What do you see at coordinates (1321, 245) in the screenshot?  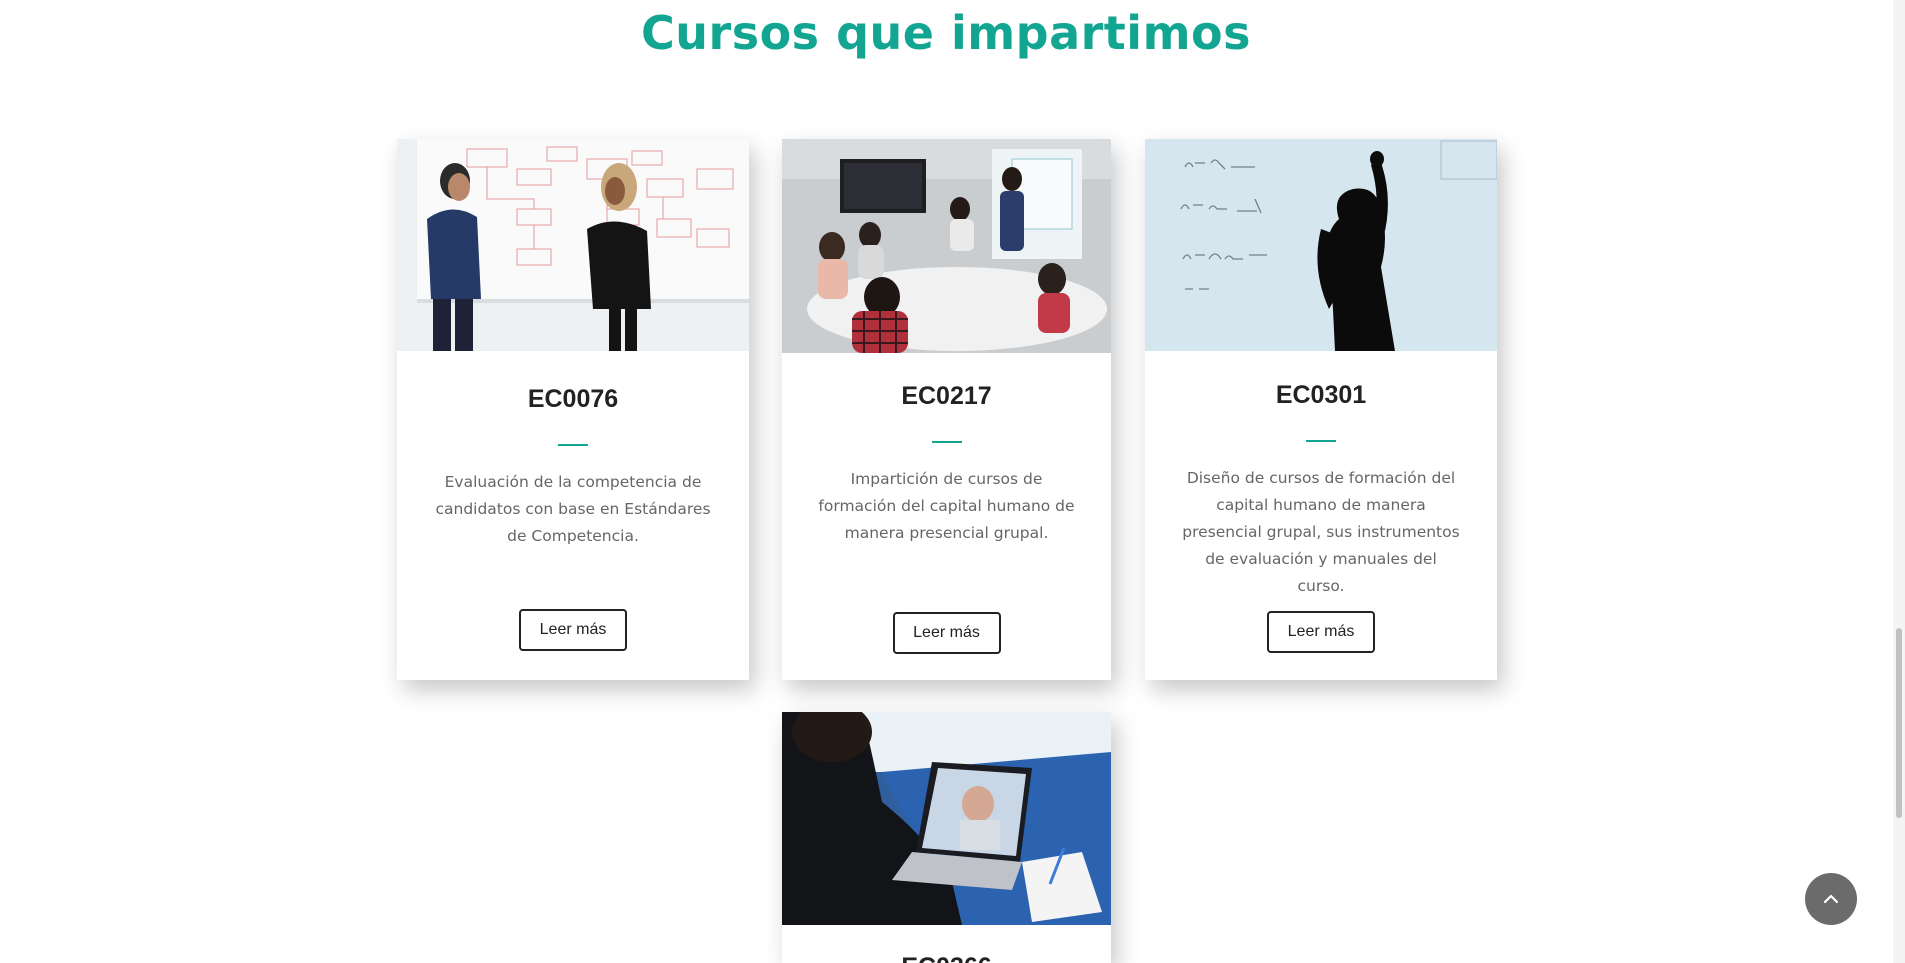 I see `course-image-blackboard-equations` at bounding box center [1321, 245].